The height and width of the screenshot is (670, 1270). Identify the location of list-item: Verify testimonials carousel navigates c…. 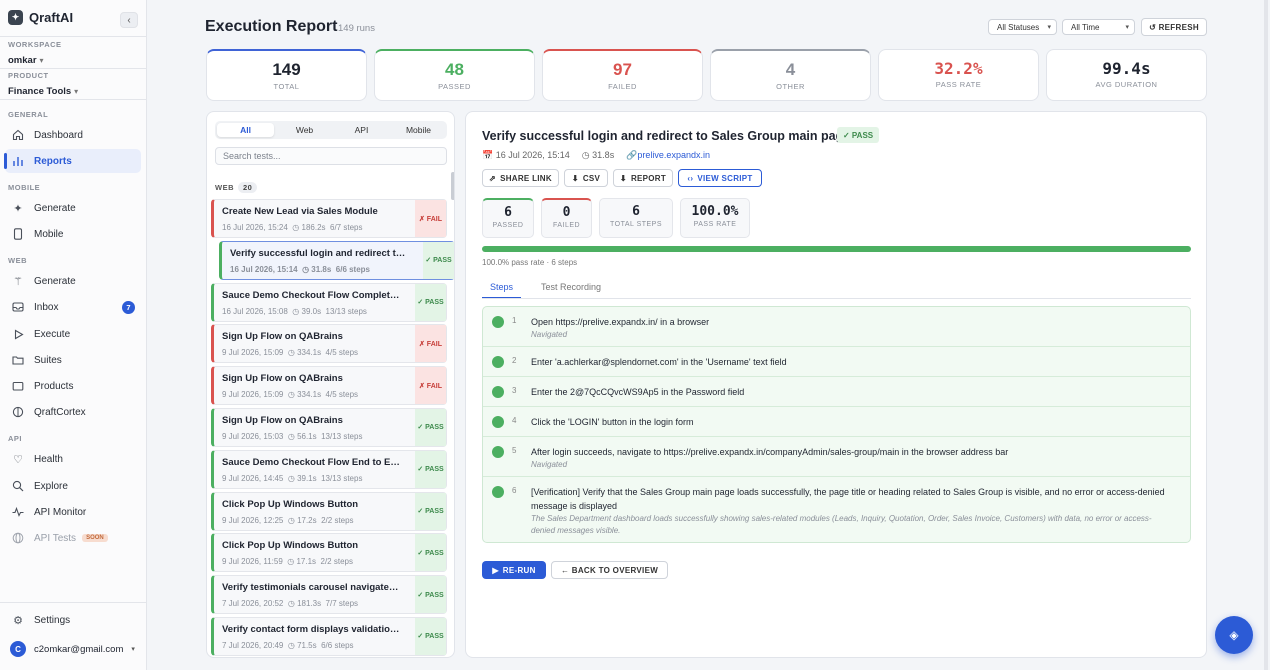
(329, 595).